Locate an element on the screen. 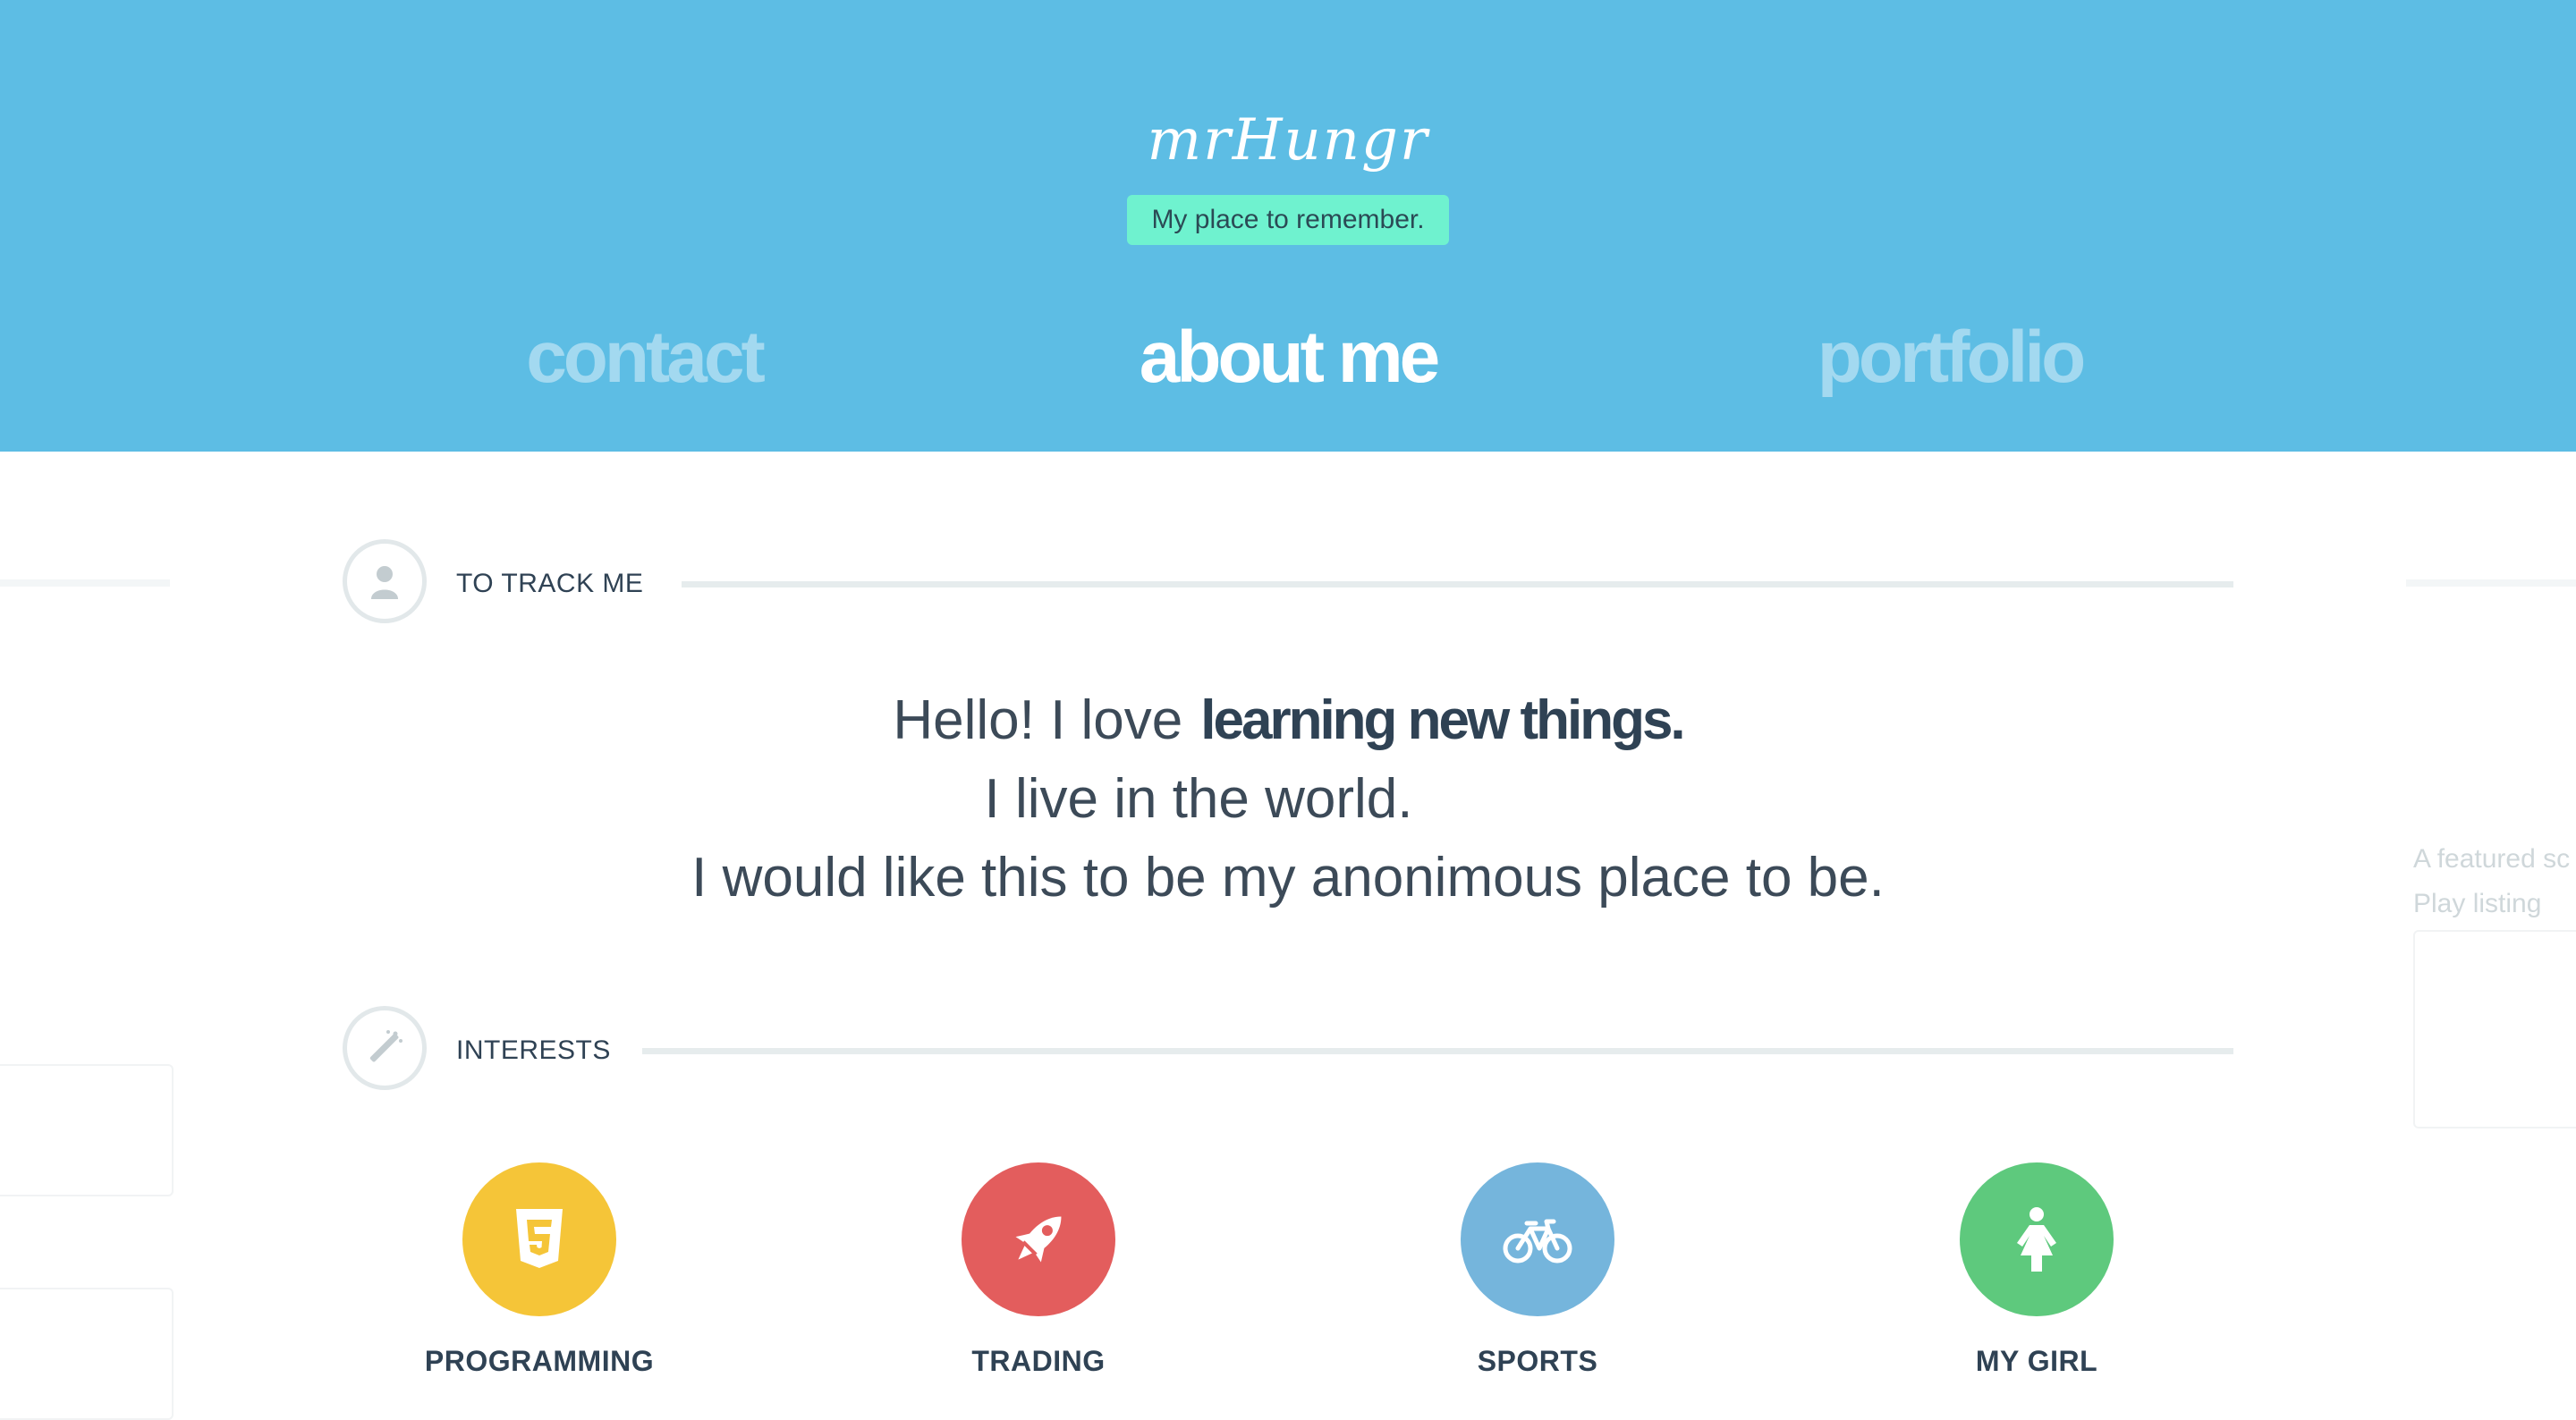  html5-icon is located at coordinates (539, 1239).